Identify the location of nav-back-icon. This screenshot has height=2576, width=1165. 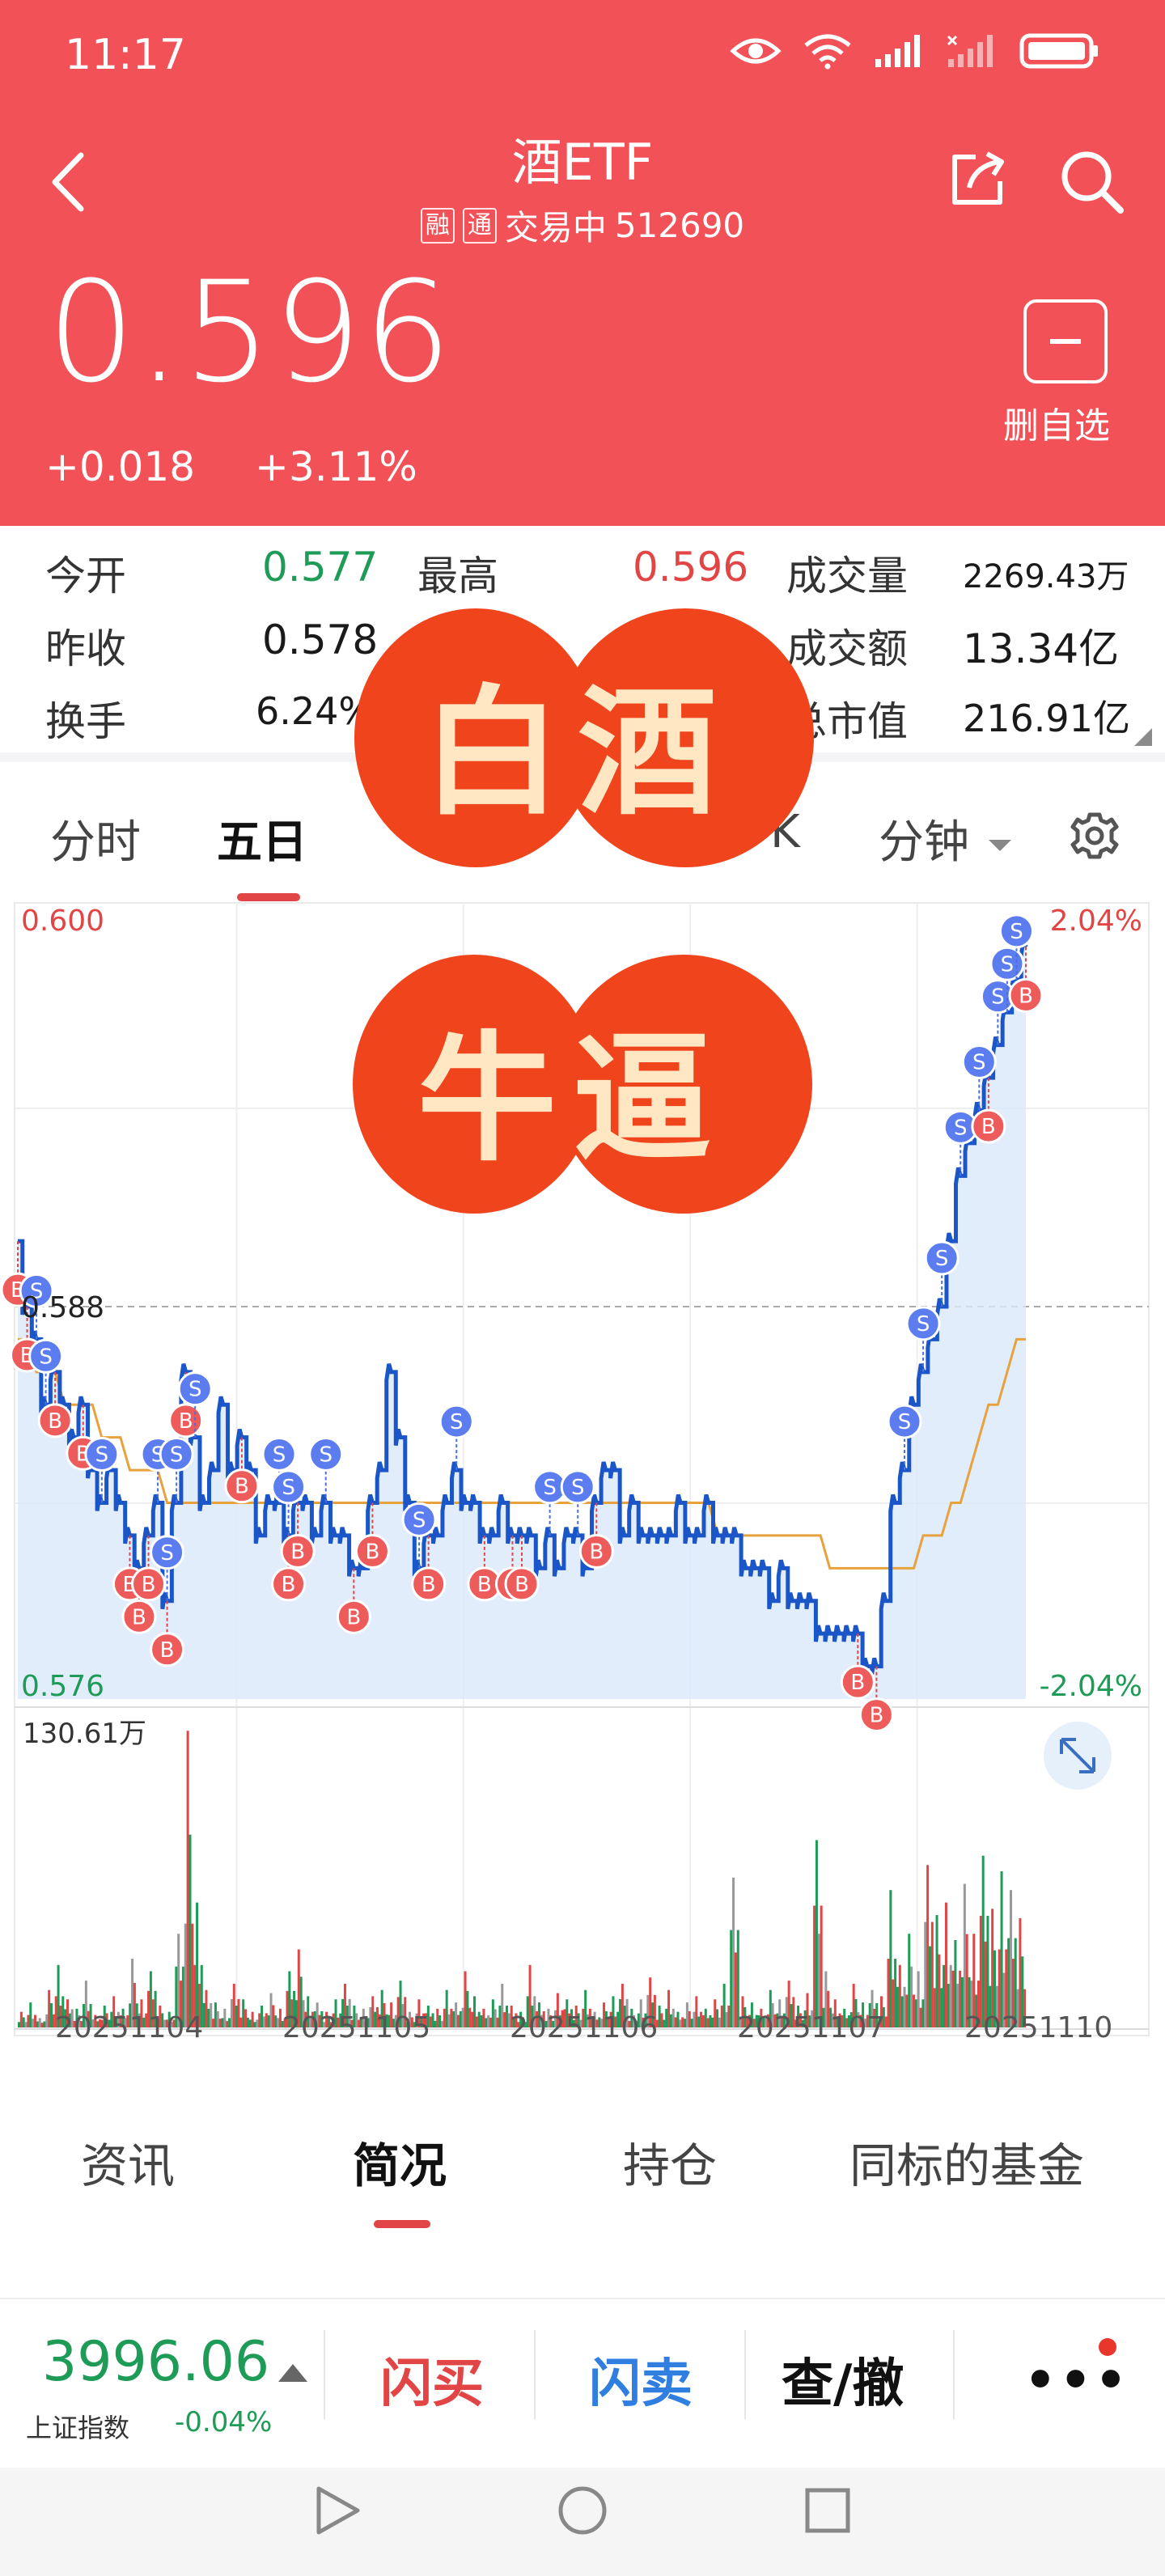
(338, 2510).